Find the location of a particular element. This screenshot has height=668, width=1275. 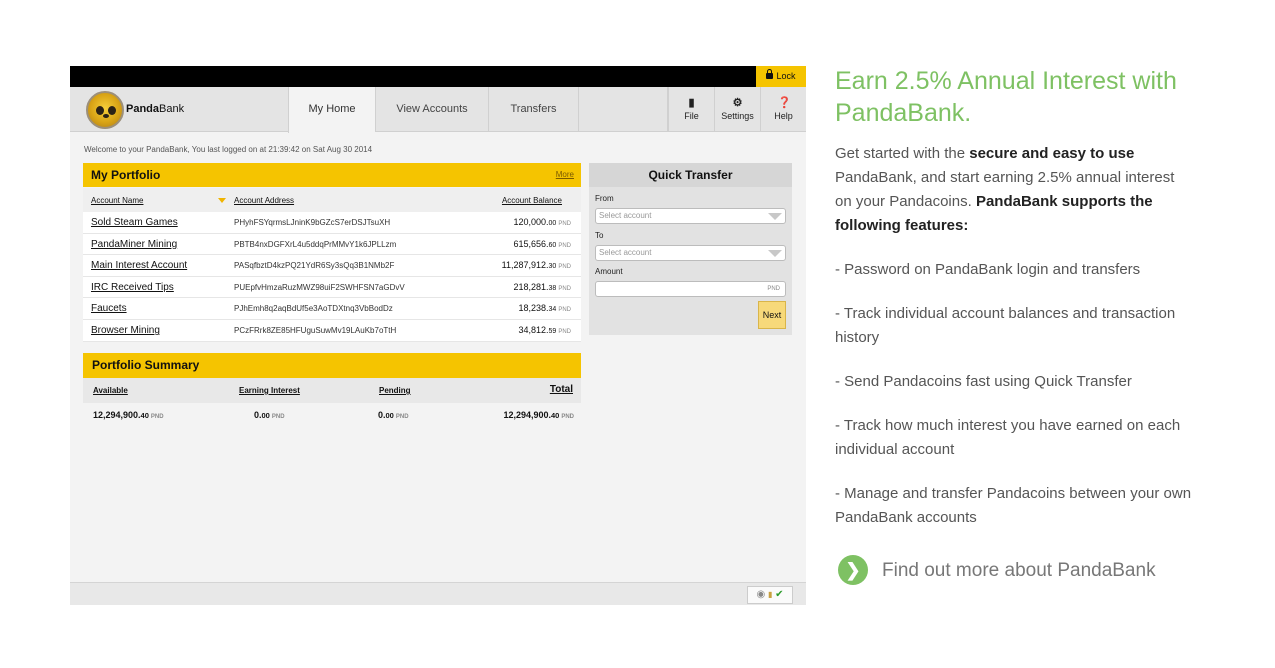

column-account-address: Account Address is located at coordinates (264, 200).